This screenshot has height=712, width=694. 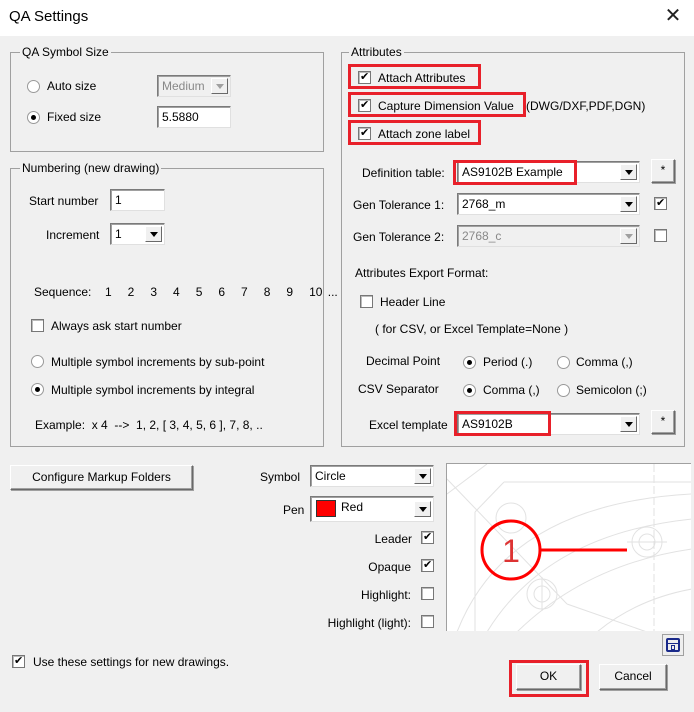 What do you see at coordinates (91, 168) in the screenshot?
I see `numbering-legend: Numbering (new drawing)` at bounding box center [91, 168].